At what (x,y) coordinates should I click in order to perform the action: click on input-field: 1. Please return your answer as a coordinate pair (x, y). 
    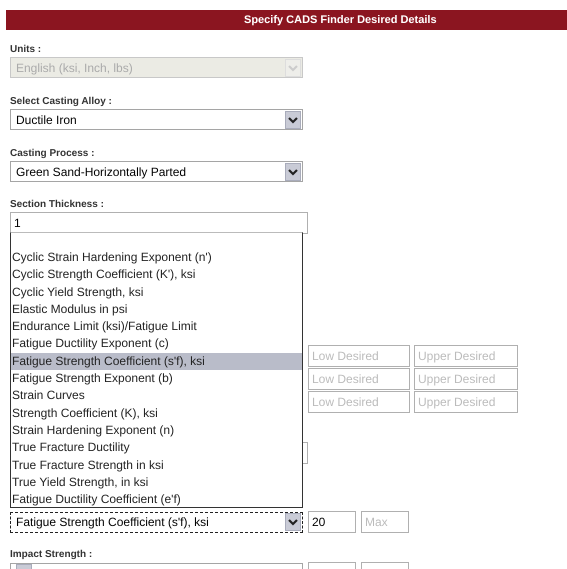
    Looking at the image, I should click on (159, 223).